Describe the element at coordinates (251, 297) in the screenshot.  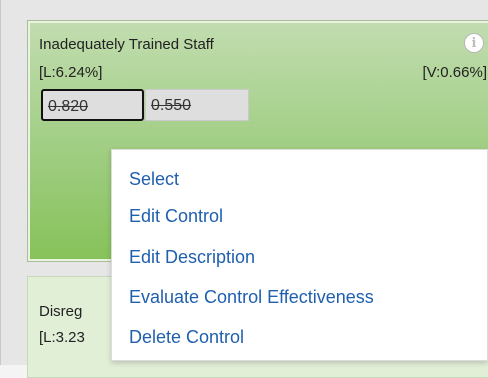
I see `menu-item-evaluate-control-effectiveness: Evaluate Control Effectiveness` at that location.